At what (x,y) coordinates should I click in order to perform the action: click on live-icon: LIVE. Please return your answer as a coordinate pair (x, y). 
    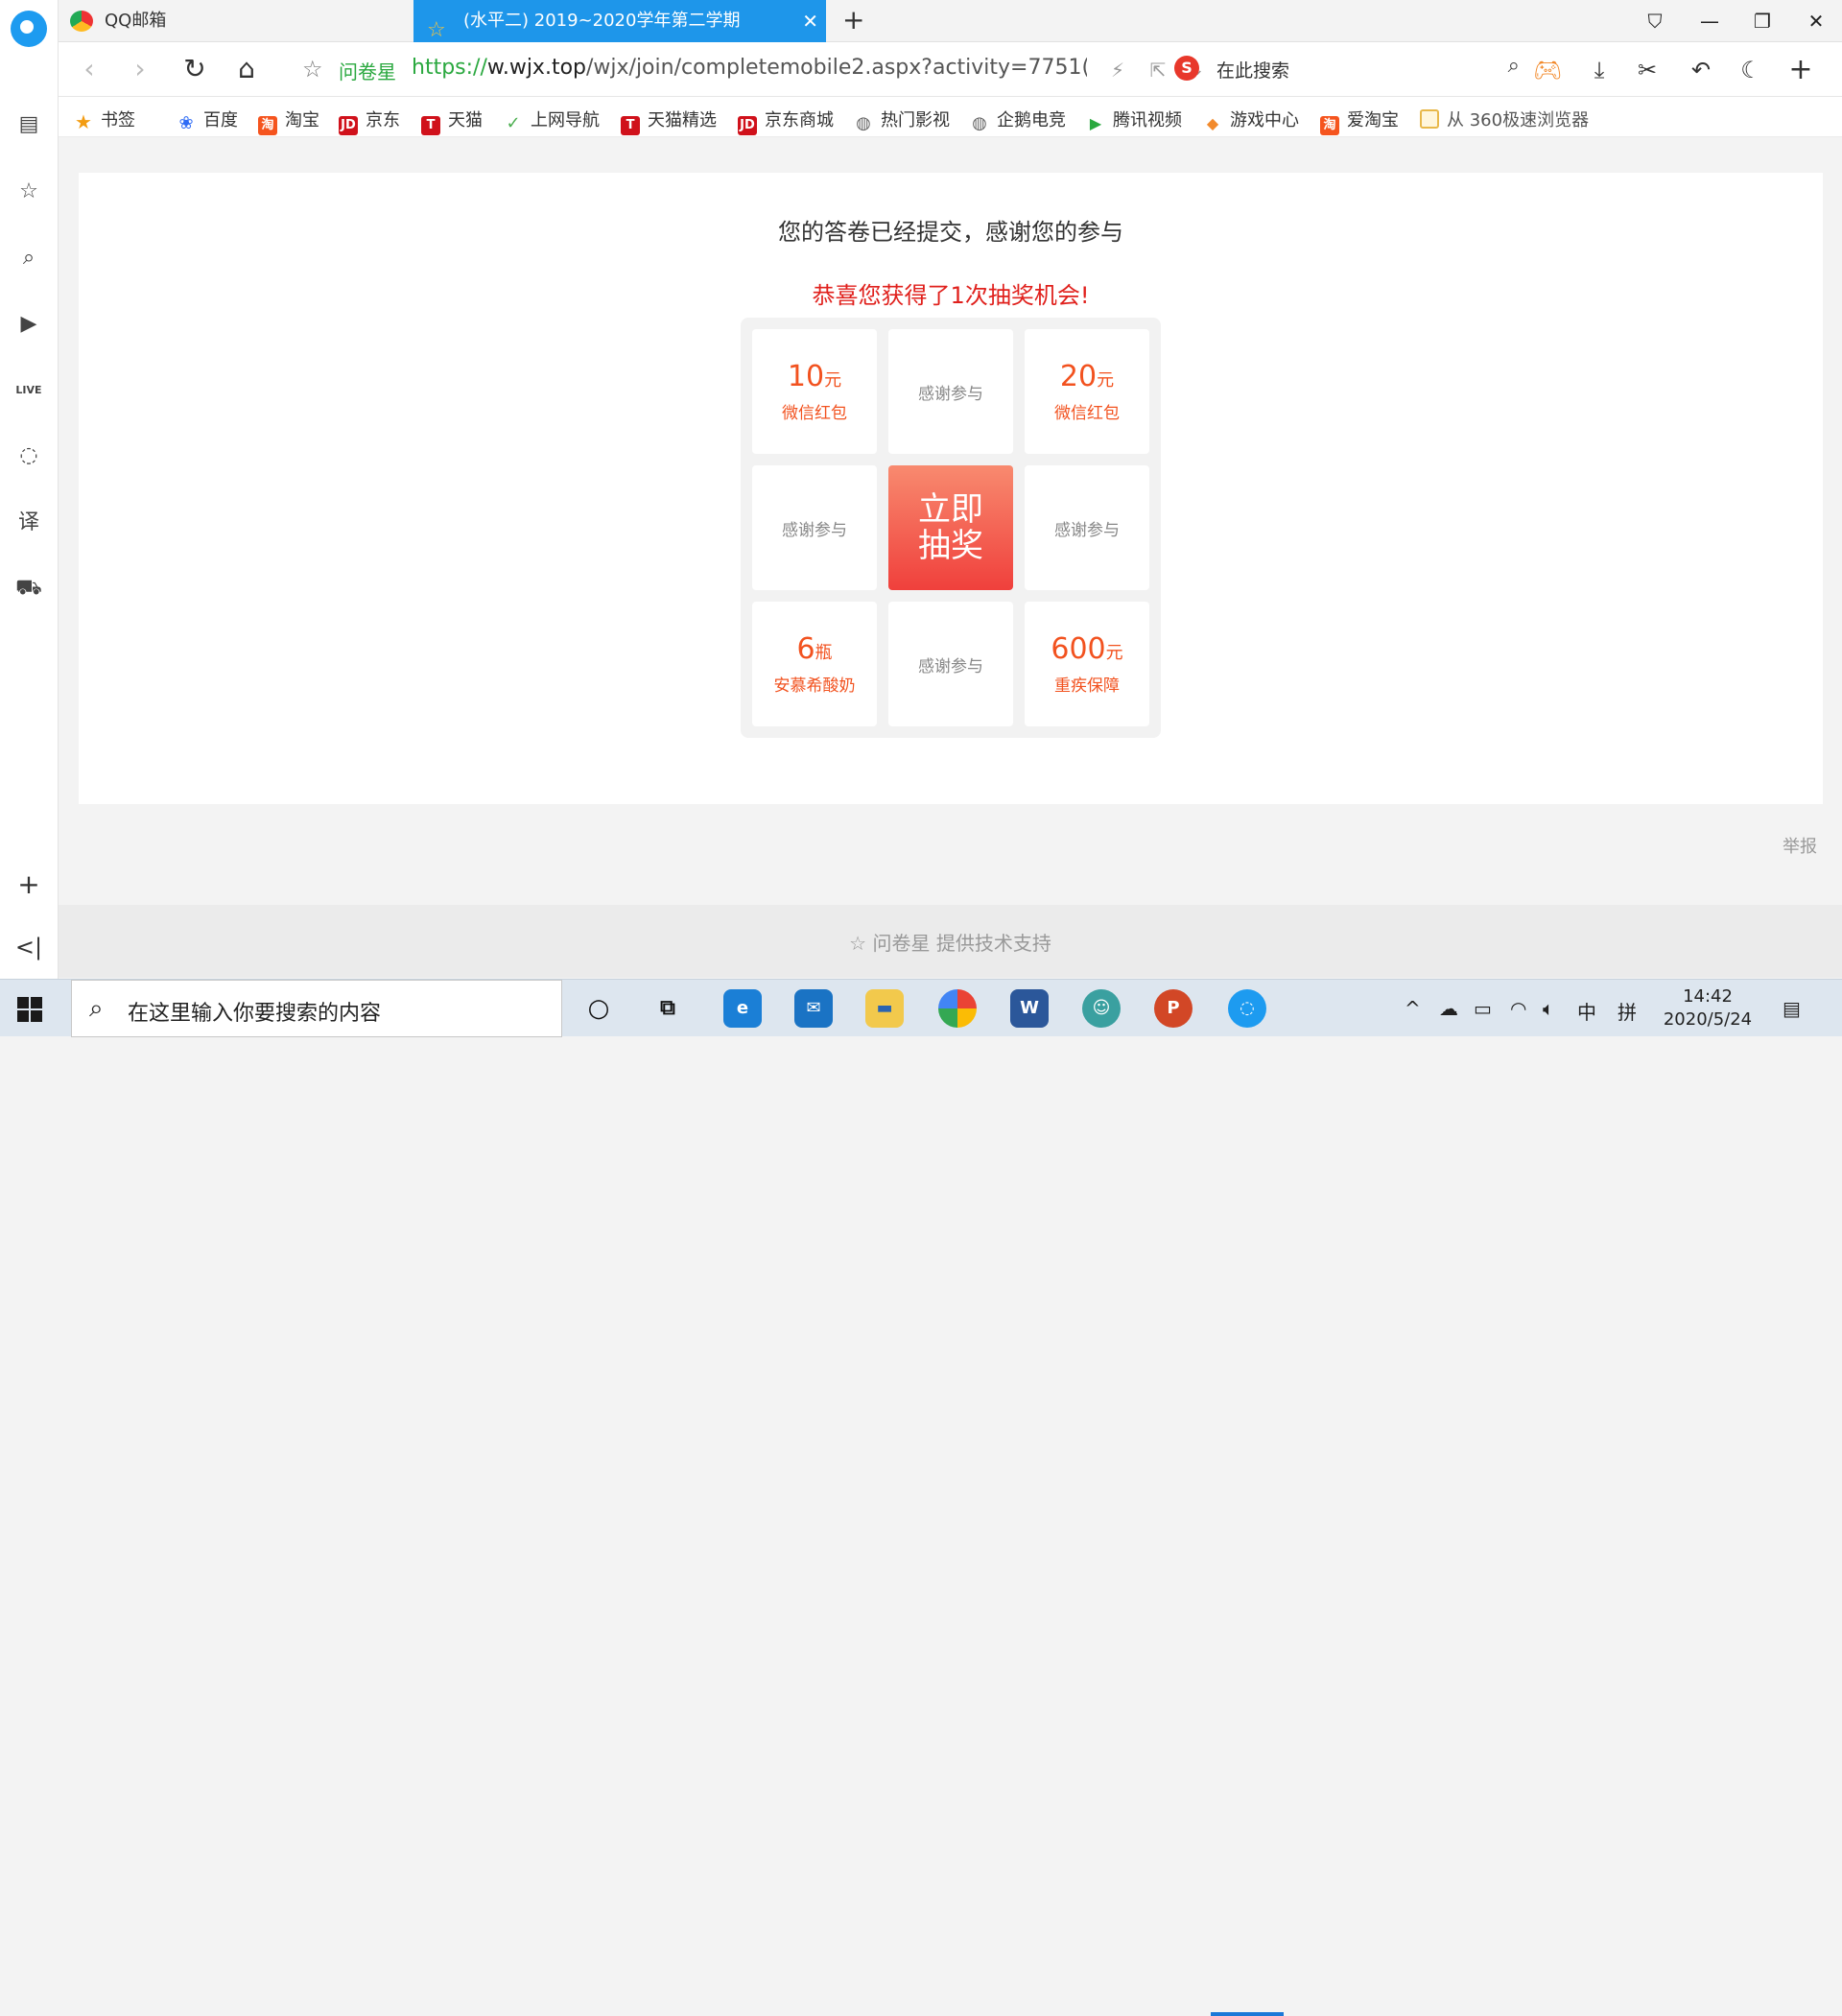
    Looking at the image, I should click on (28, 390).